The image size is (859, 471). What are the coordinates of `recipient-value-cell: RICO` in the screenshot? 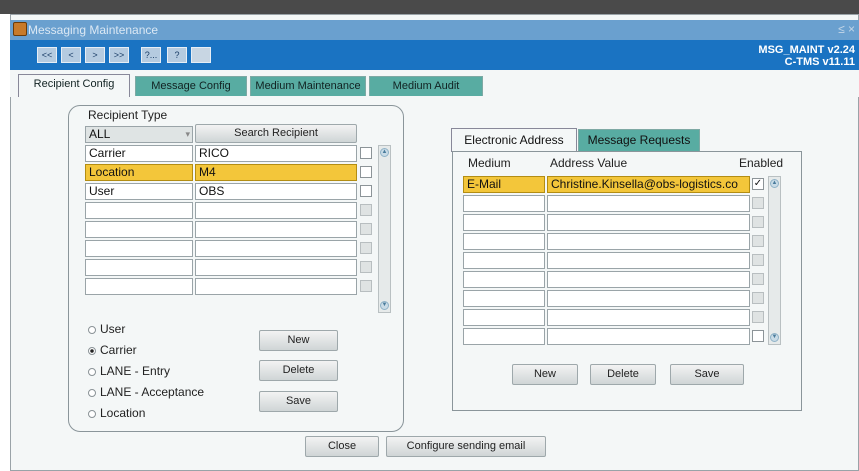 It's located at (276, 153).